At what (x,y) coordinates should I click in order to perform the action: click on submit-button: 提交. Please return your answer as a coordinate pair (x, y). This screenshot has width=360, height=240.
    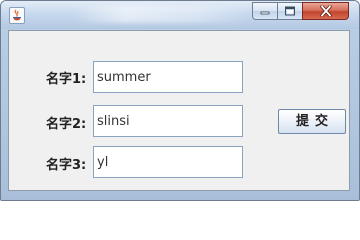
    Looking at the image, I should click on (312, 121).